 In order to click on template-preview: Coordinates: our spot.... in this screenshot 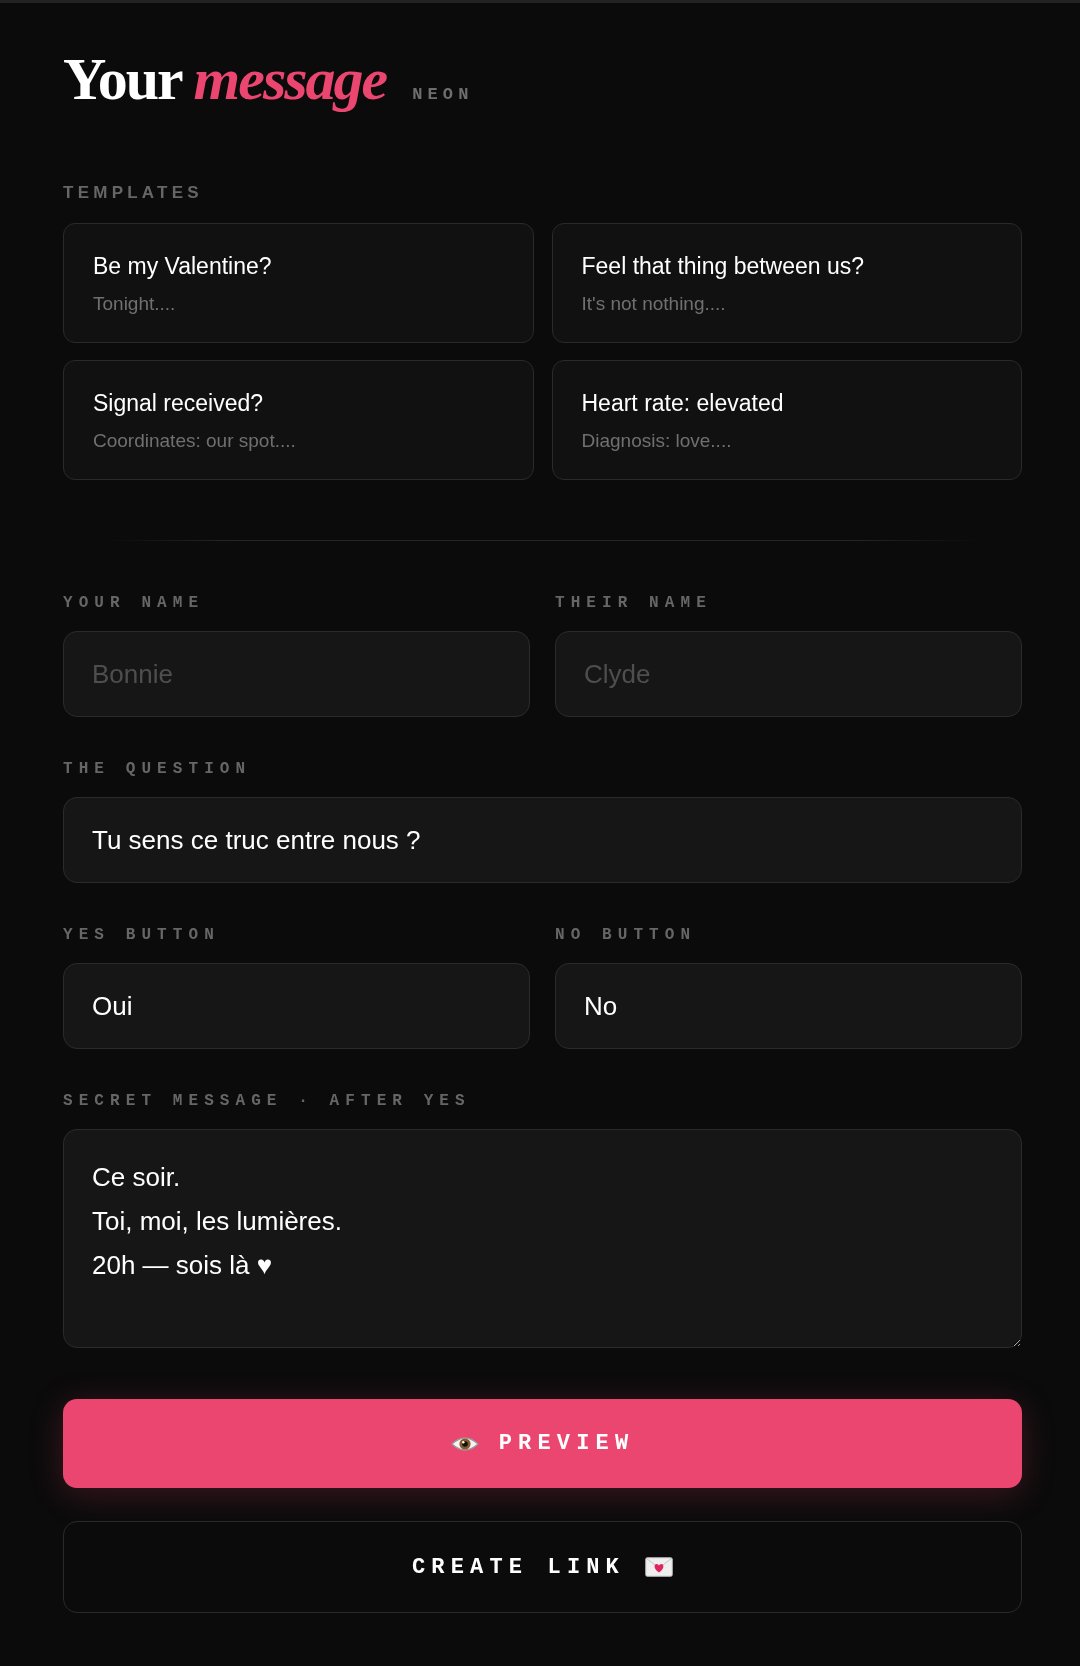, I will do `click(194, 440)`.